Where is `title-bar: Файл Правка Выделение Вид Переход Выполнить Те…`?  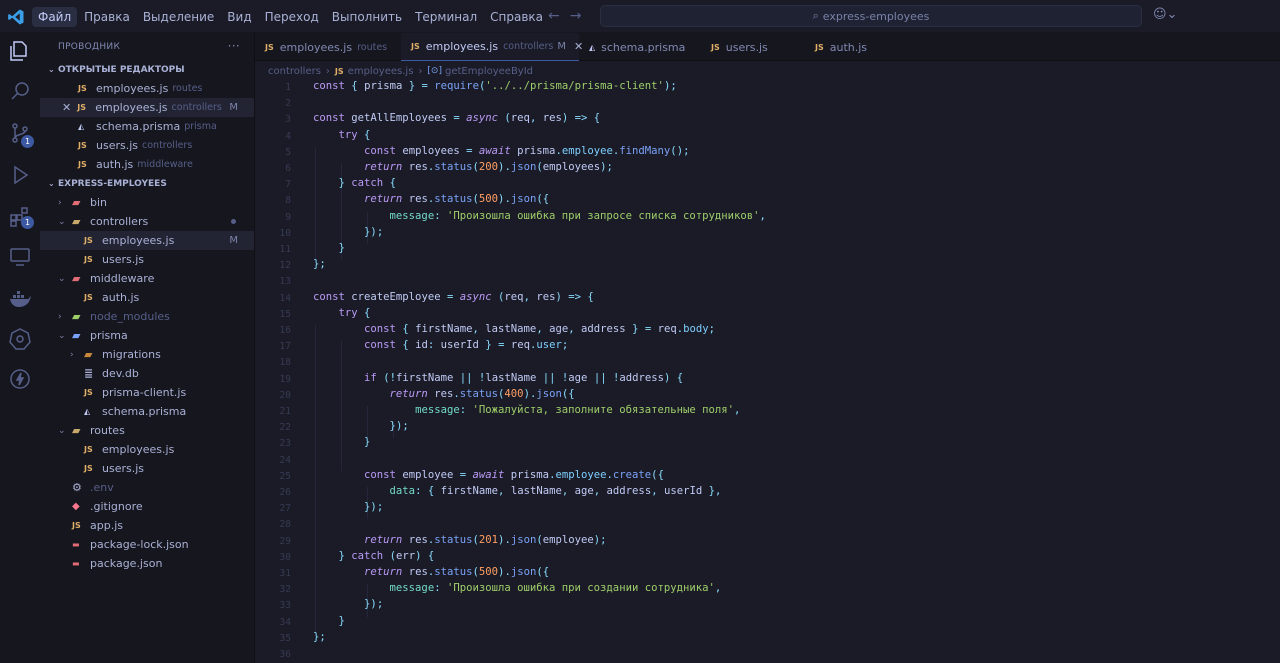
title-bar: Файл Правка Выделение Вид Переход Выполнить Те… is located at coordinates (640, 16).